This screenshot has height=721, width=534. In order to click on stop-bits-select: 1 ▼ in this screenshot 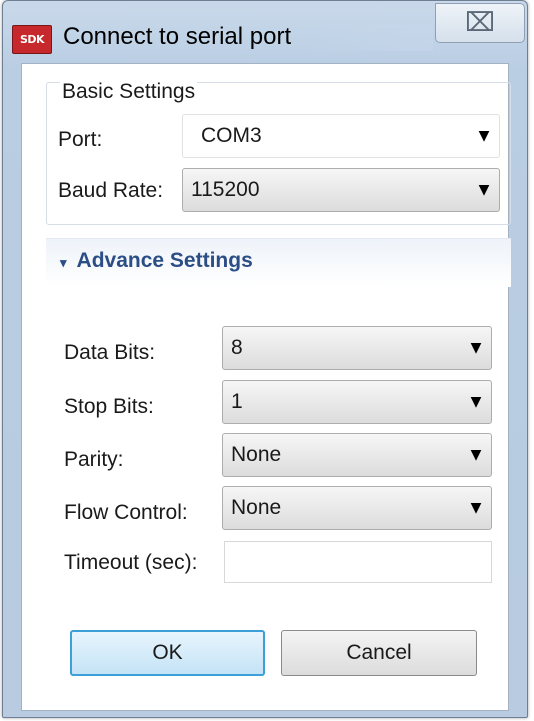, I will do `click(357, 402)`.